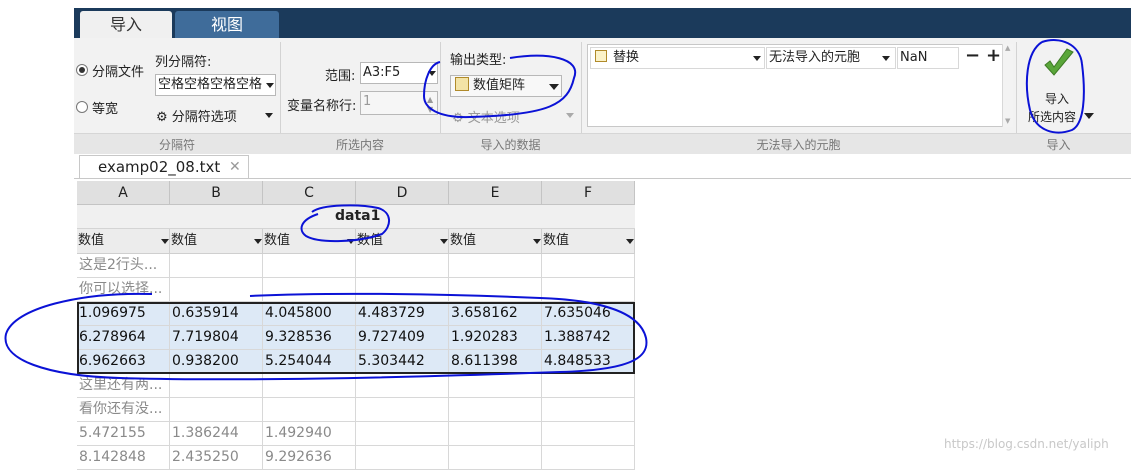 The image size is (1131, 470). Describe the element at coordinates (123, 362) in the screenshot. I see `grid-cell: 6.962663` at that location.